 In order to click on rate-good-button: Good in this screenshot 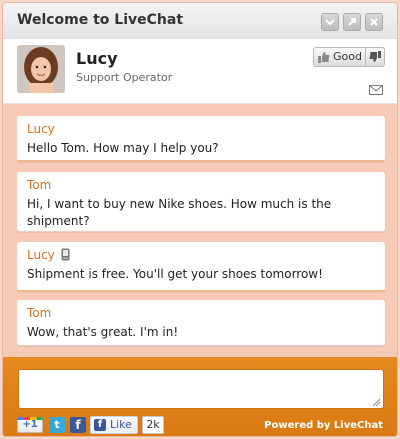, I will do `click(340, 57)`.